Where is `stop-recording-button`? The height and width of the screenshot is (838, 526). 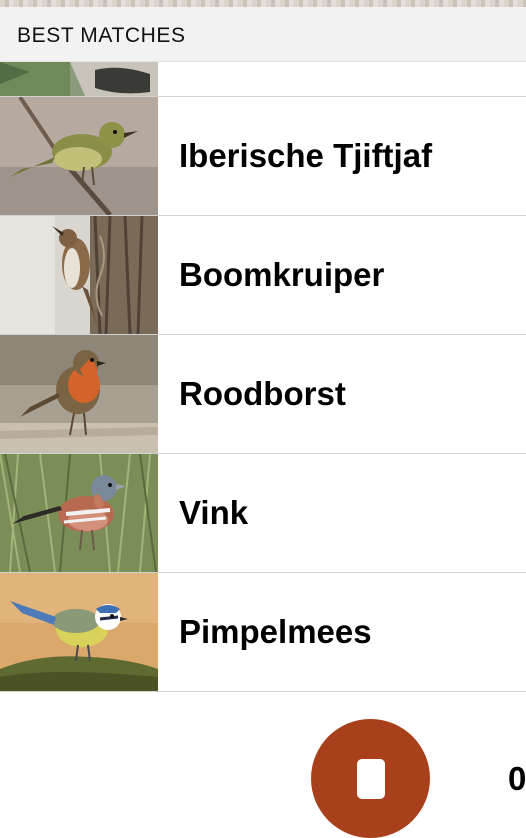 stop-recording-button is located at coordinates (370, 778).